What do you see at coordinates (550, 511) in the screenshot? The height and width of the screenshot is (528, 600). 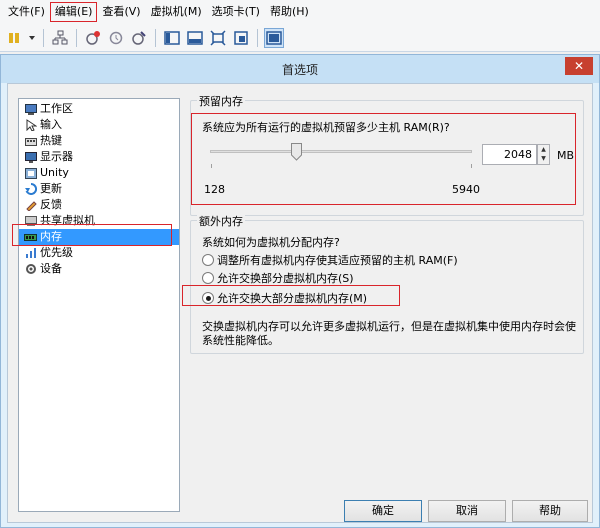 I see `help-button: 帮助` at bounding box center [550, 511].